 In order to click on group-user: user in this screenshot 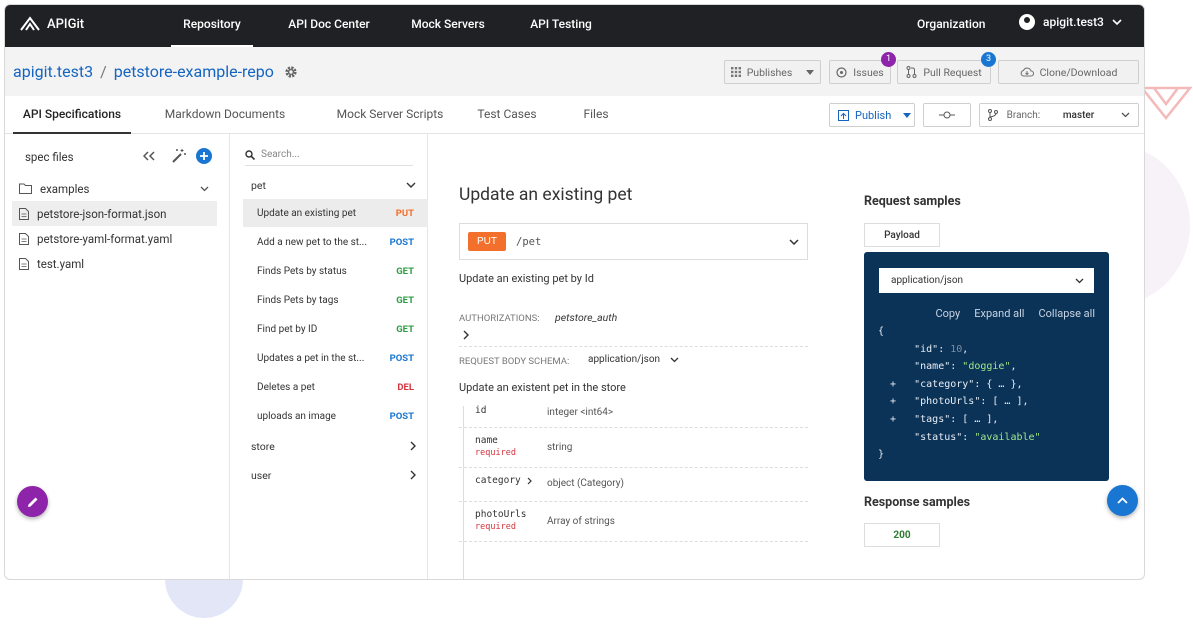, I will do `click(333, 475)`.